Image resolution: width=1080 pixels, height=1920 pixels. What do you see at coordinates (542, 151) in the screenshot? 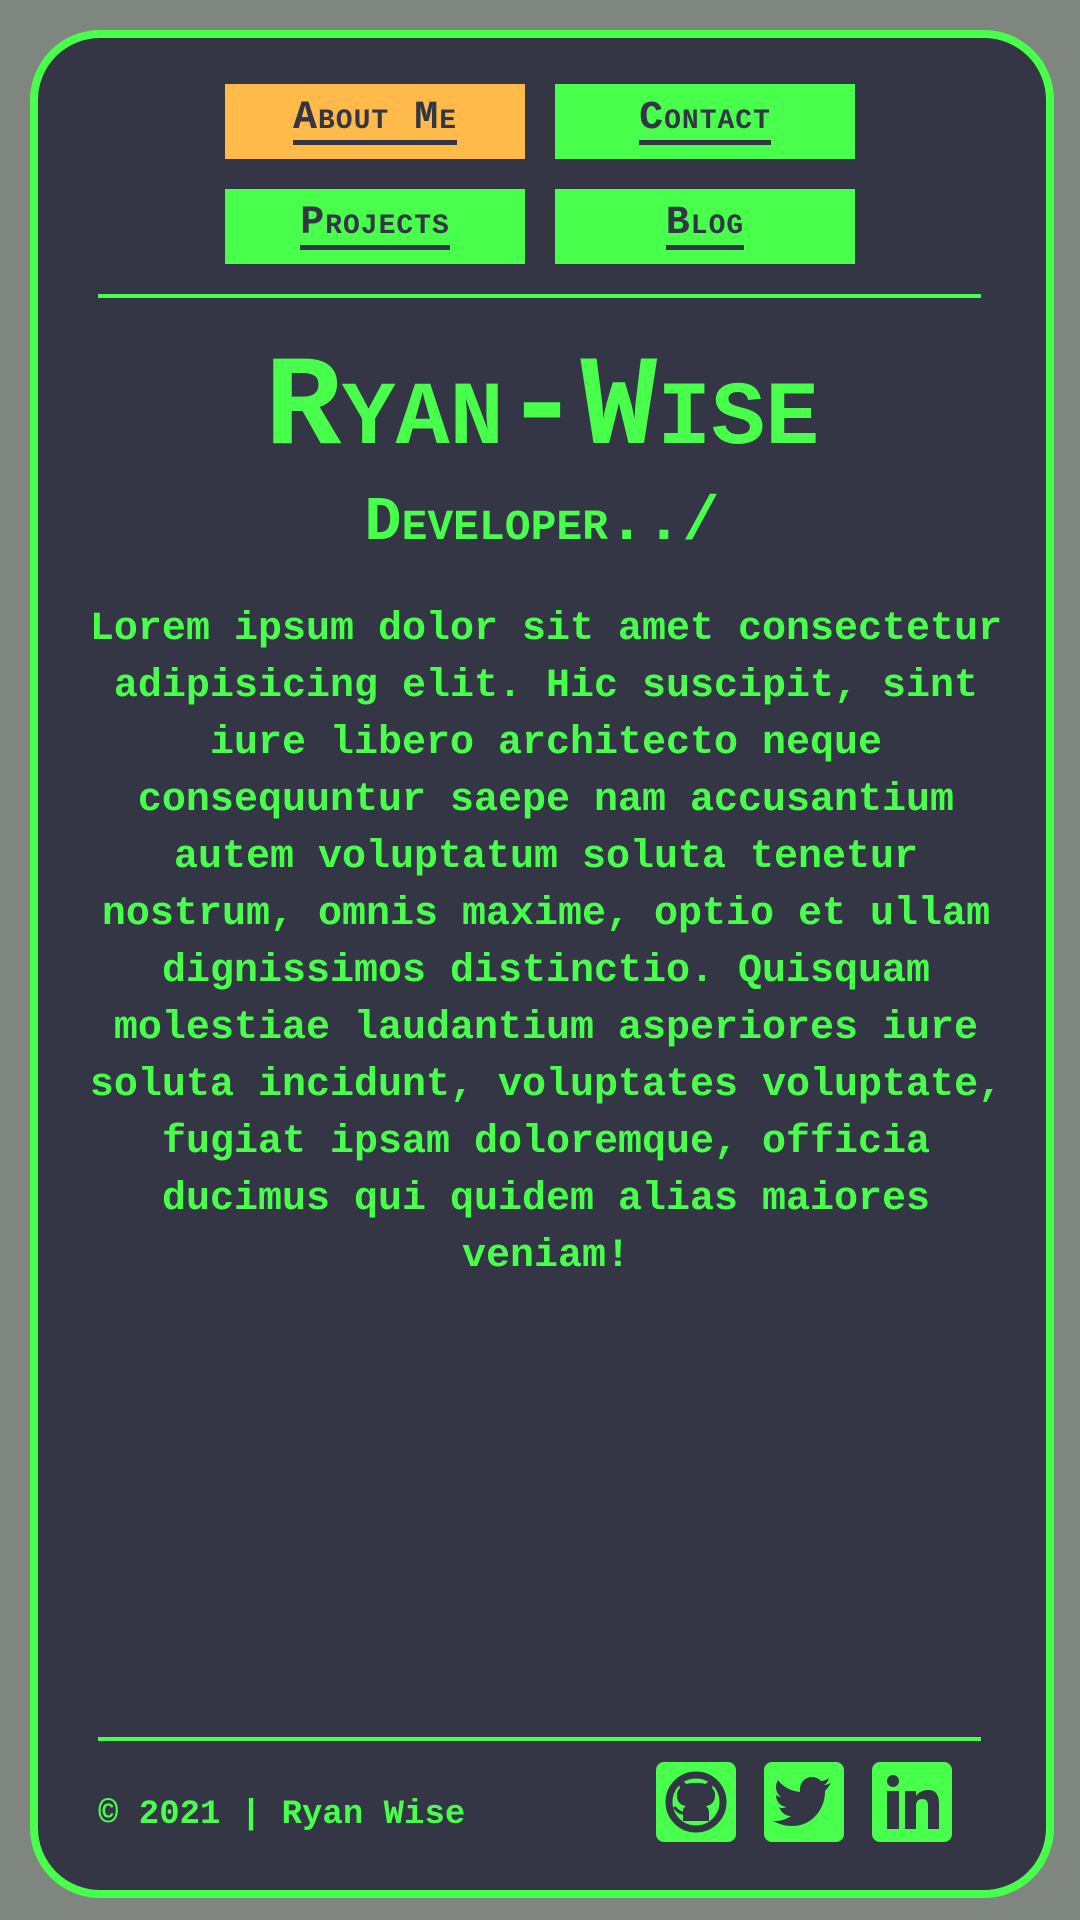
I see `main-nav: About Me Contact Projects Blog` at bounding box center [542, 151].